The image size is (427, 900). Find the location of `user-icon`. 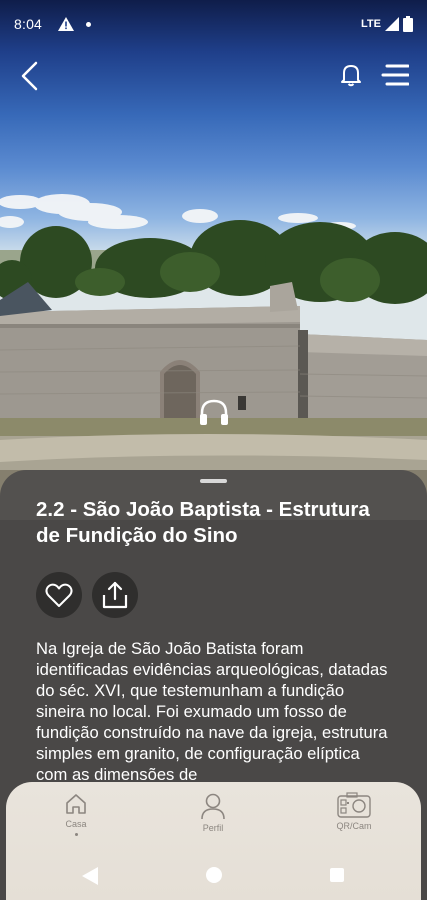

user-icon is located at coordinates (213, 806).